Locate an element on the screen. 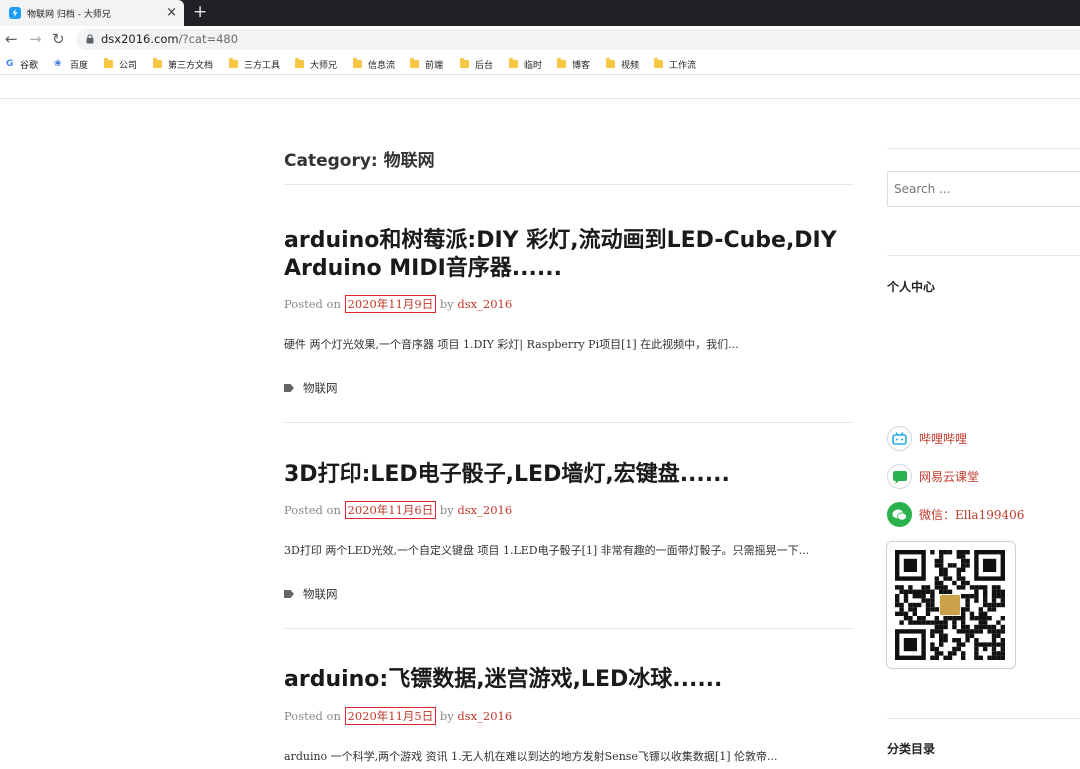 The width and height of the screenshot is (1080, 769). url-host: dsx2016.com is located at coordinates (140, 39).